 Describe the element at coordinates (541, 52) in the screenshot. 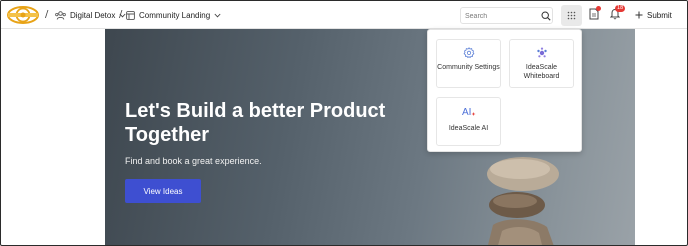

I see `whiteboard-icon` at that location.